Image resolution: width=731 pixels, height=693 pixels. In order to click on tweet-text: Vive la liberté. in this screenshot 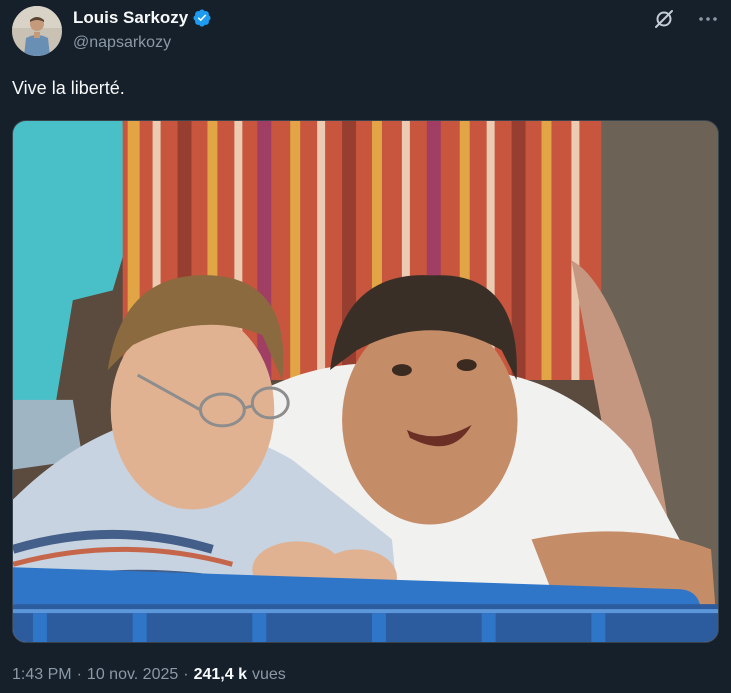, I will do `click(68, 88)`.